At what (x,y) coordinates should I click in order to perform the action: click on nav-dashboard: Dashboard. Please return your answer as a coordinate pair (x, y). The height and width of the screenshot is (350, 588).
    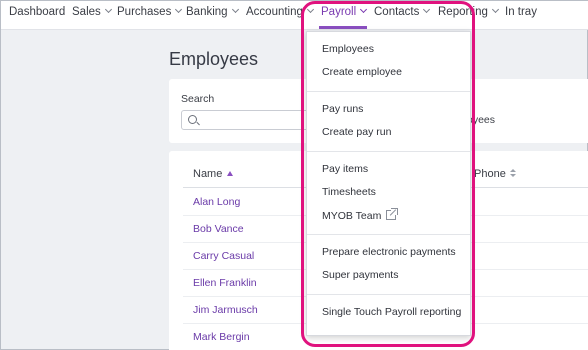
    Looking at the image, I should click on (37, 12).